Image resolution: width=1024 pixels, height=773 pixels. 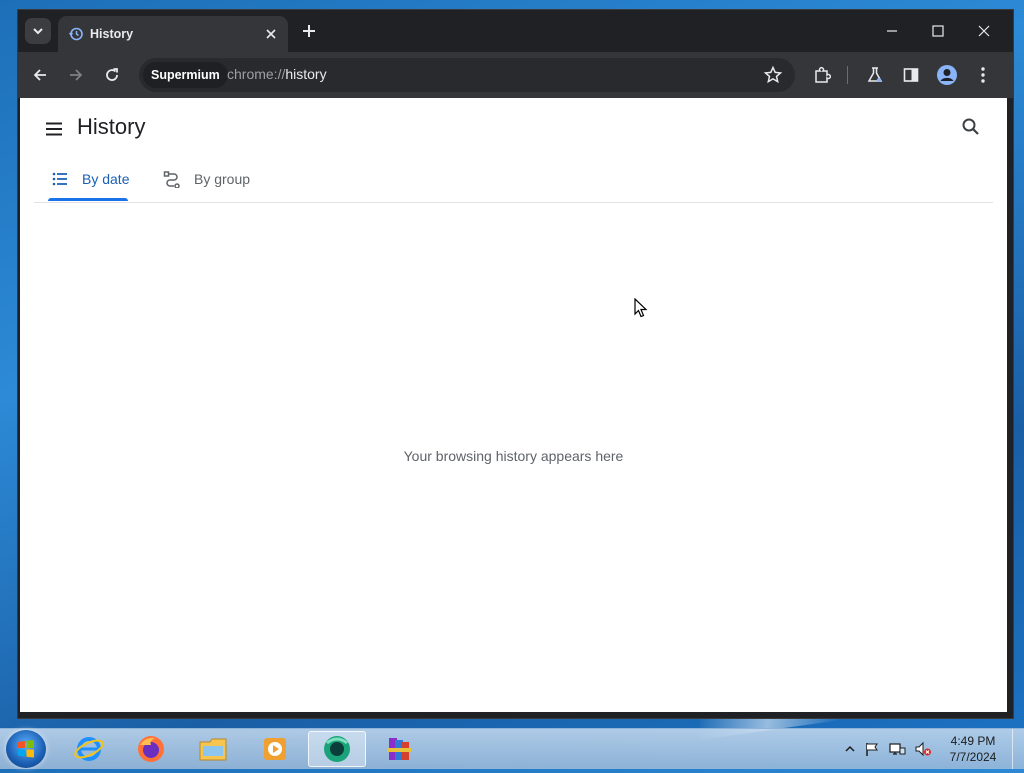 I want to click on avatar-icon, so click(x=947, y=75).